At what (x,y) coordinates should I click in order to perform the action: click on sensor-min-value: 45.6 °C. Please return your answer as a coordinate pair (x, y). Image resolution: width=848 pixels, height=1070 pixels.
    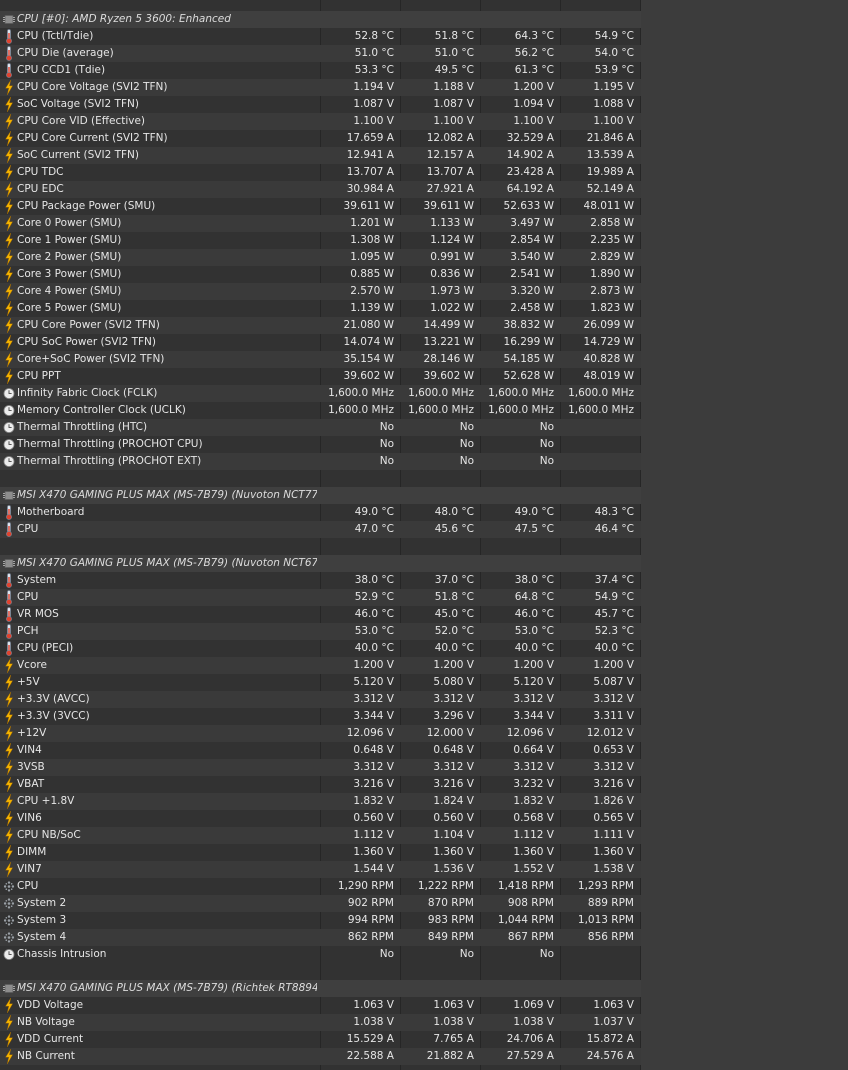
    Looking at the image, I should click on (454, 529).